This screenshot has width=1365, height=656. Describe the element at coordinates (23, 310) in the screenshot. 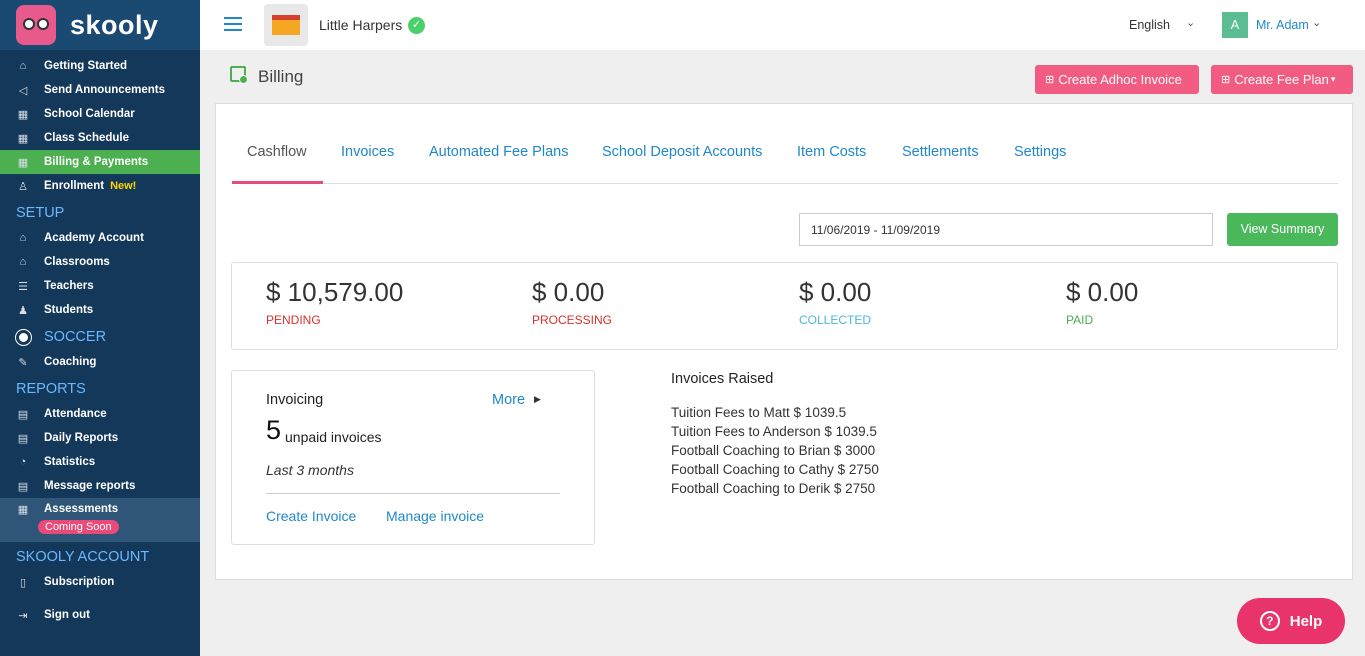

I see `student-icon: ♟` at that location.